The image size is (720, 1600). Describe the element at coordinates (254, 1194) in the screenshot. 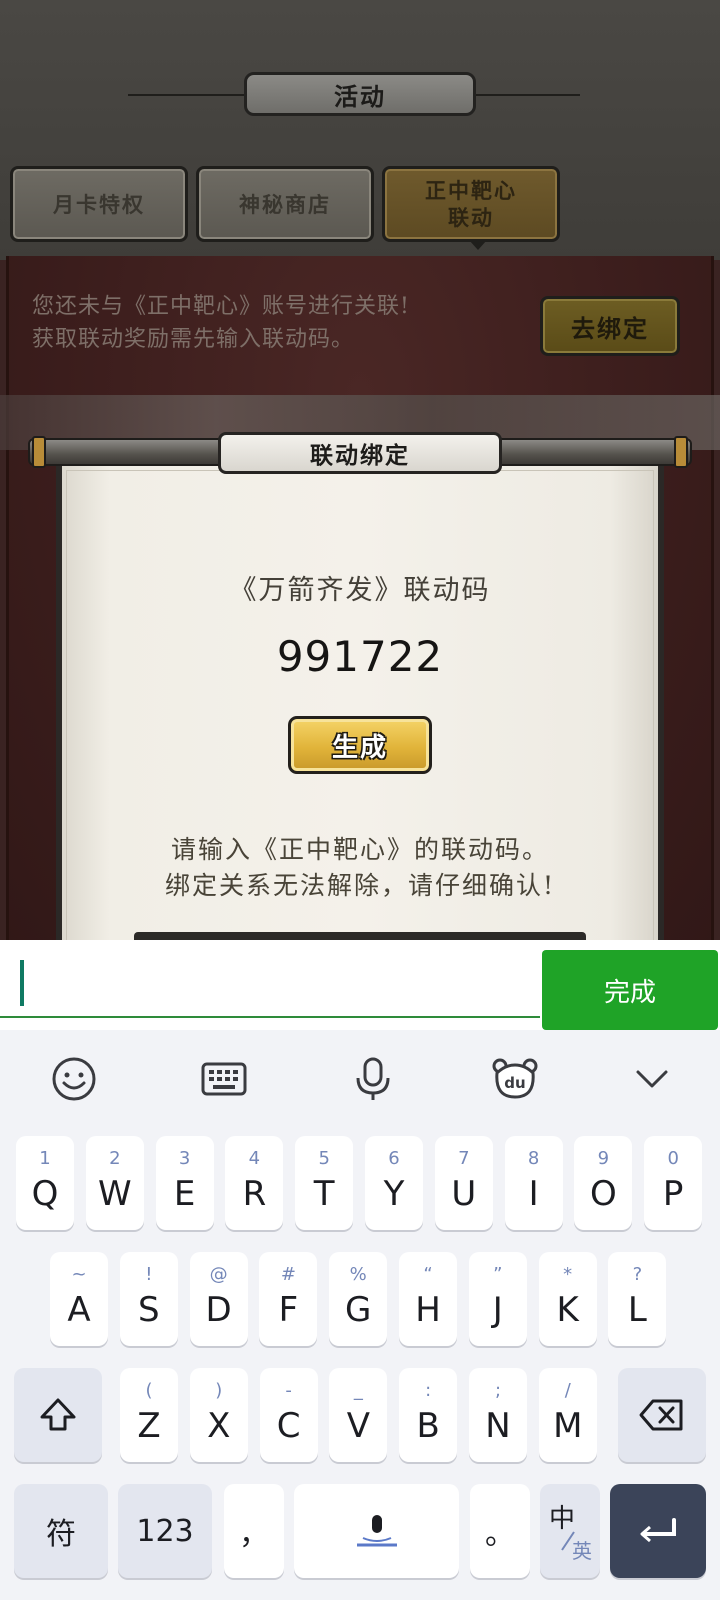

I see `key-label: R` at that location.